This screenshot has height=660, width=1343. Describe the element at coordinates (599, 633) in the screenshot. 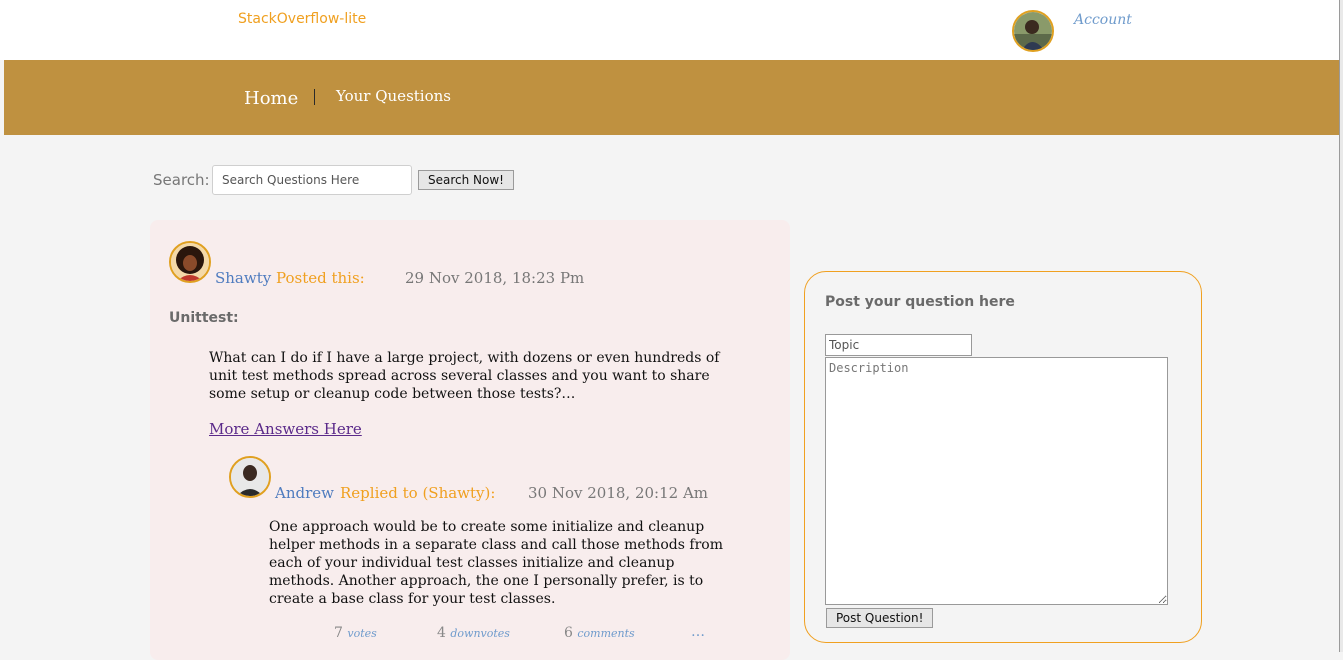

I see `comments-stat: 6 comments` at that location.